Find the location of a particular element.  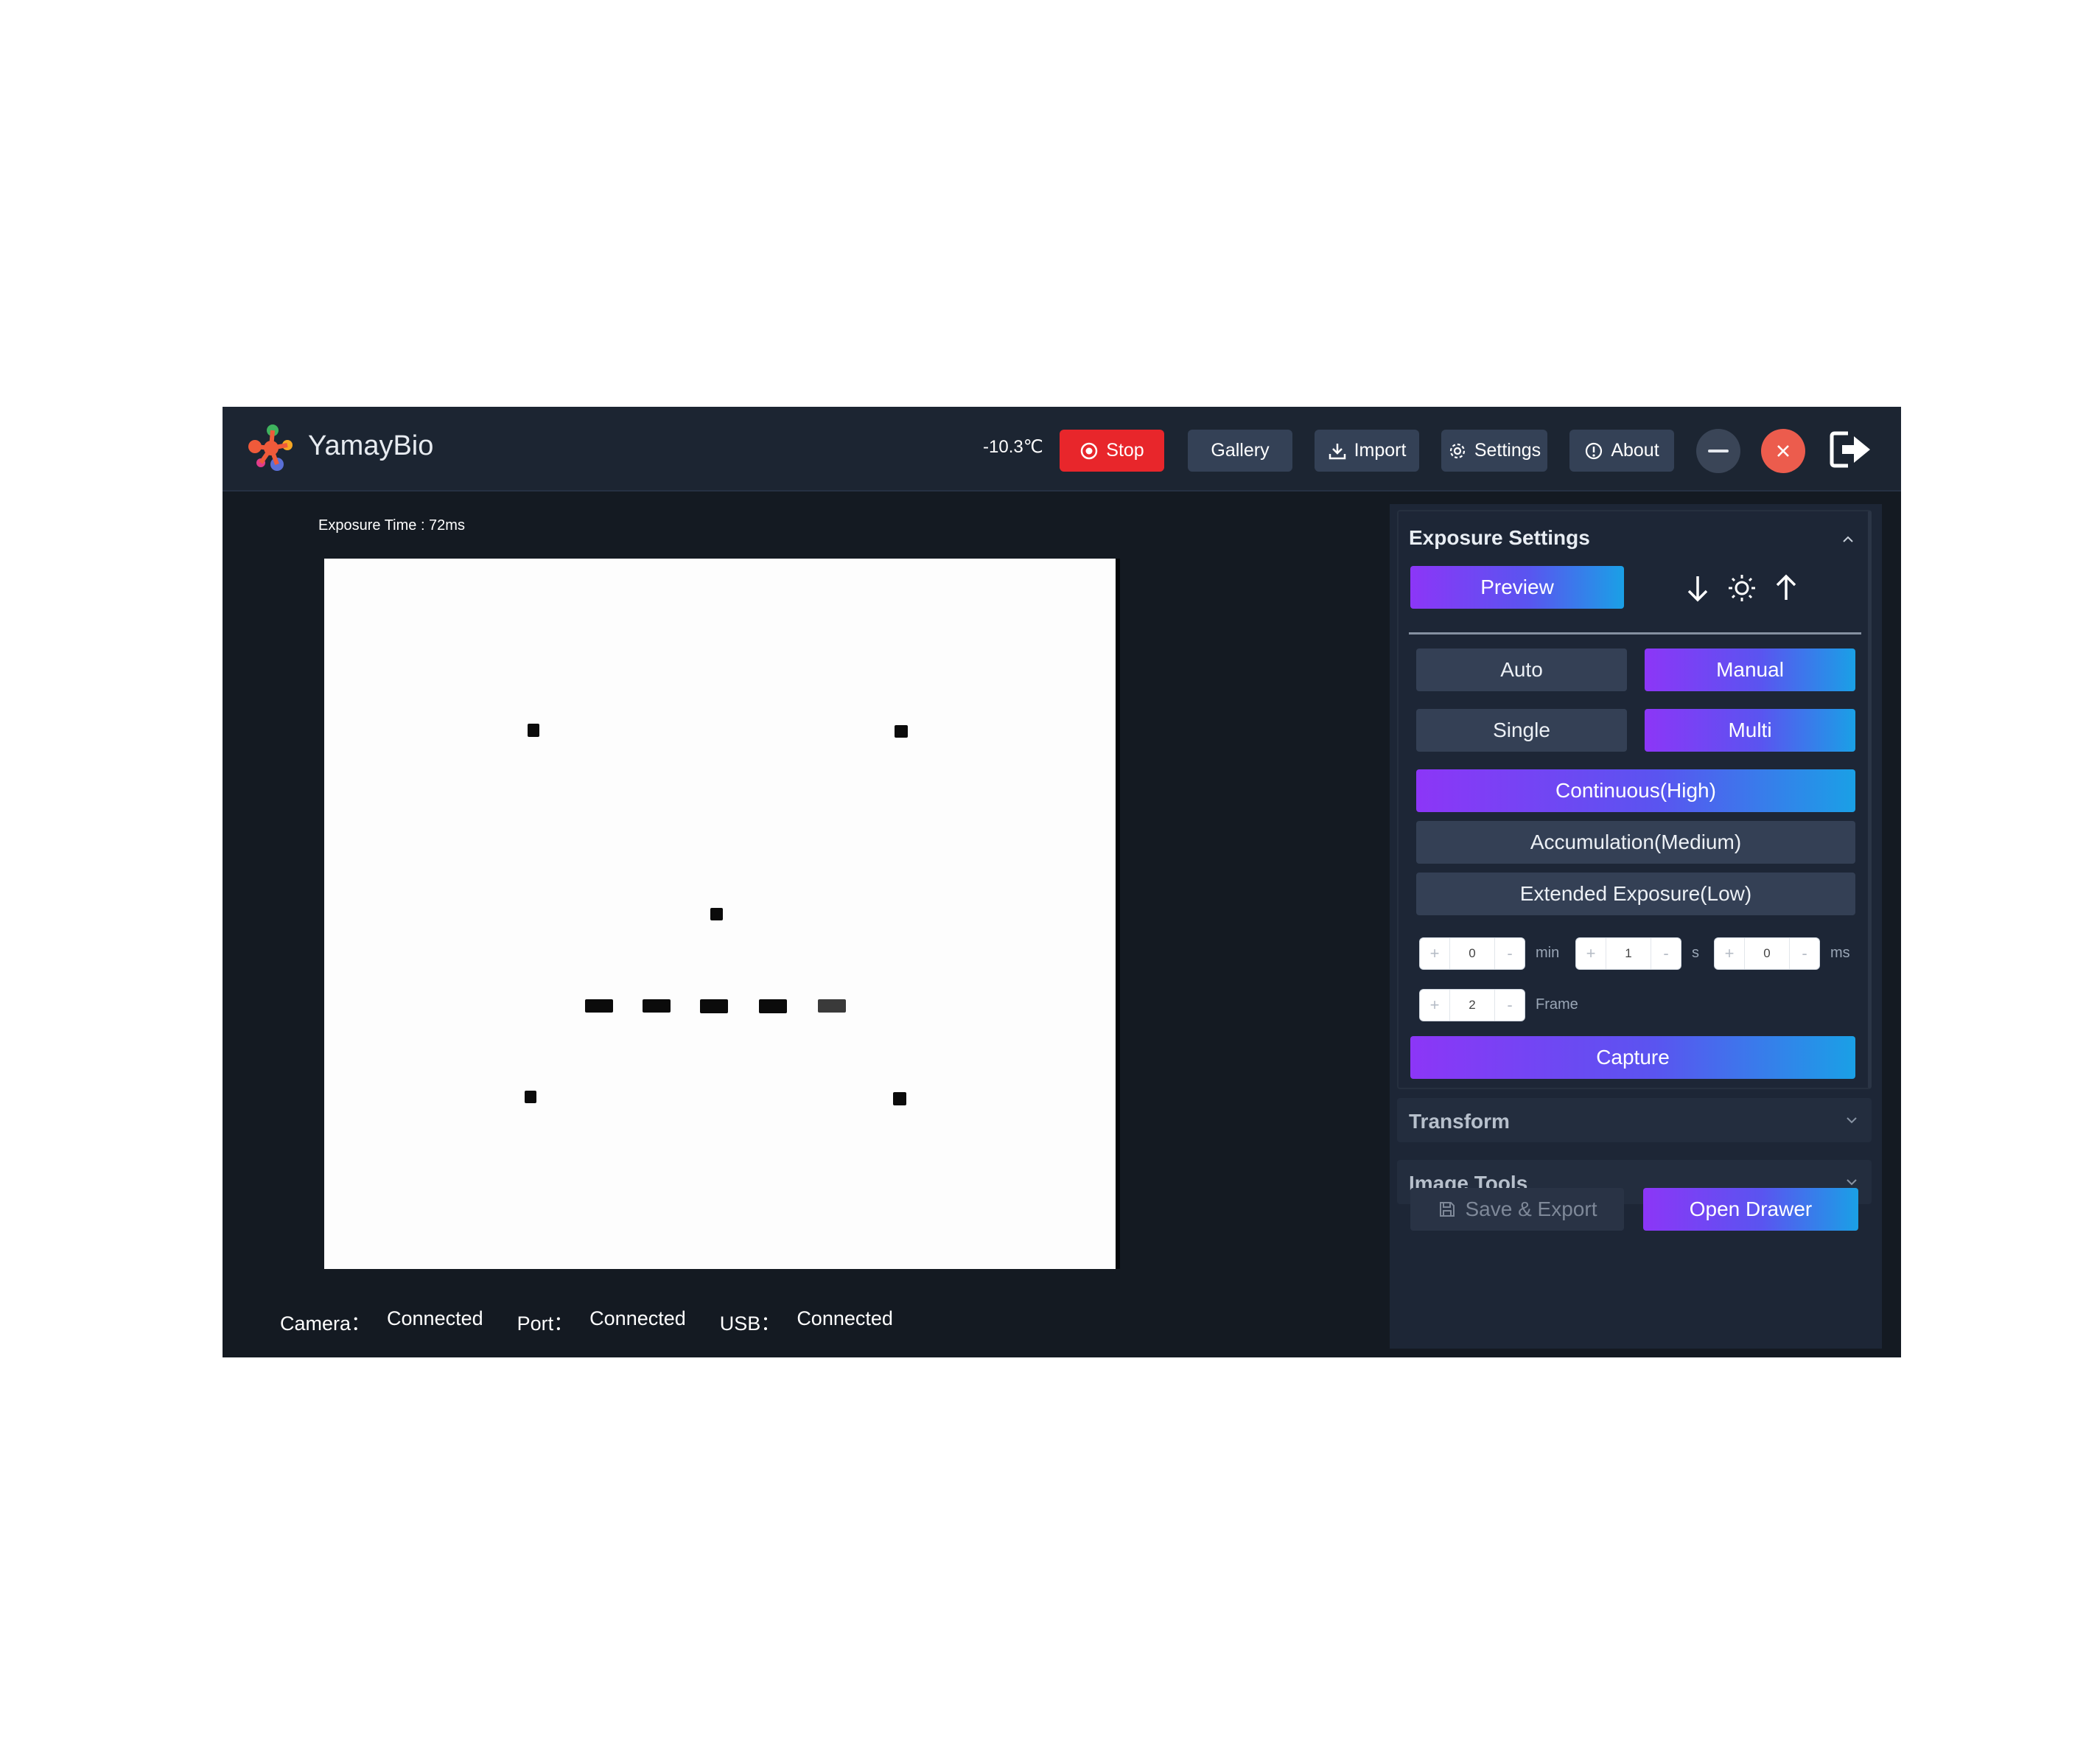

milliseconds-unit: ms is located at coordinates (1840, 953).